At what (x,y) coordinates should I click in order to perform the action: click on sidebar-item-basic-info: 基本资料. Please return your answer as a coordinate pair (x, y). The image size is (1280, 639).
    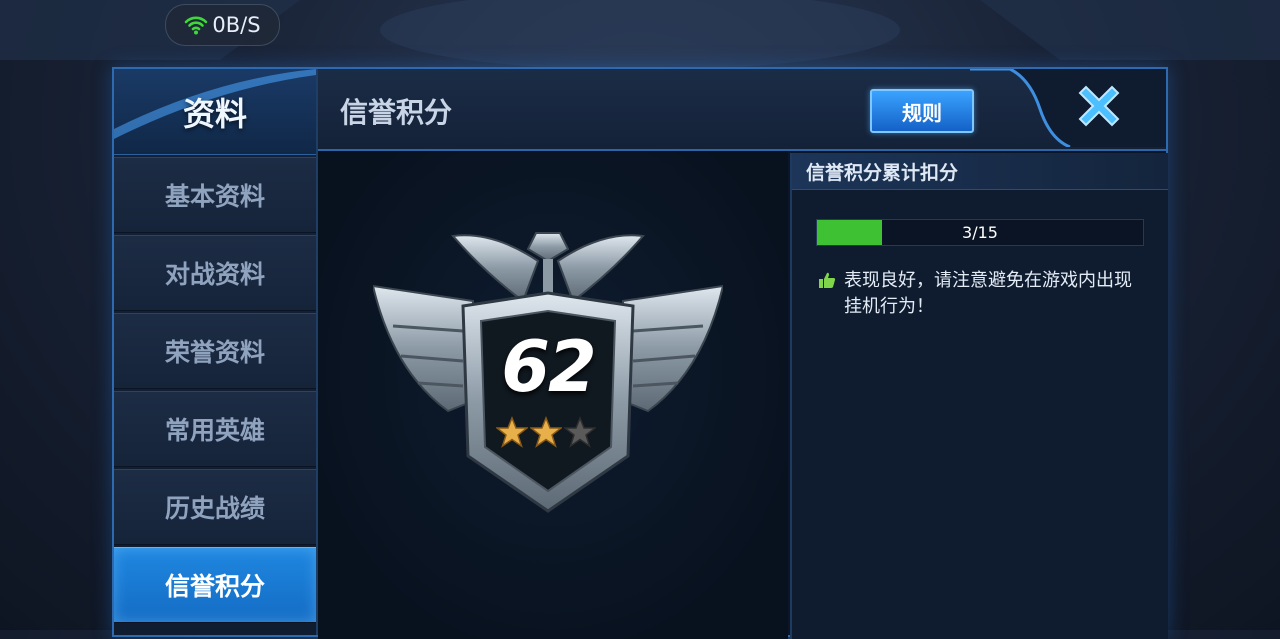
    Looking at the image, I should click on (215, 195).